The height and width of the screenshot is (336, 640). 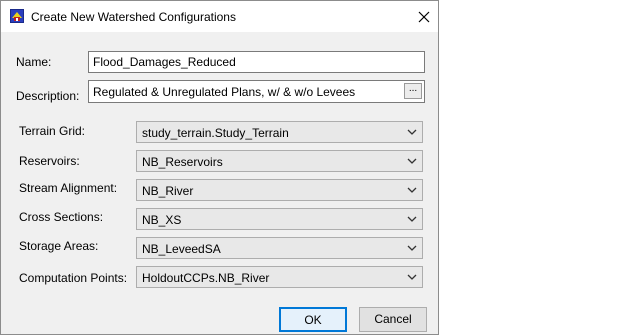 I want to click on window-title: Create New Watershed Configurations, so click(x=133, y=17).